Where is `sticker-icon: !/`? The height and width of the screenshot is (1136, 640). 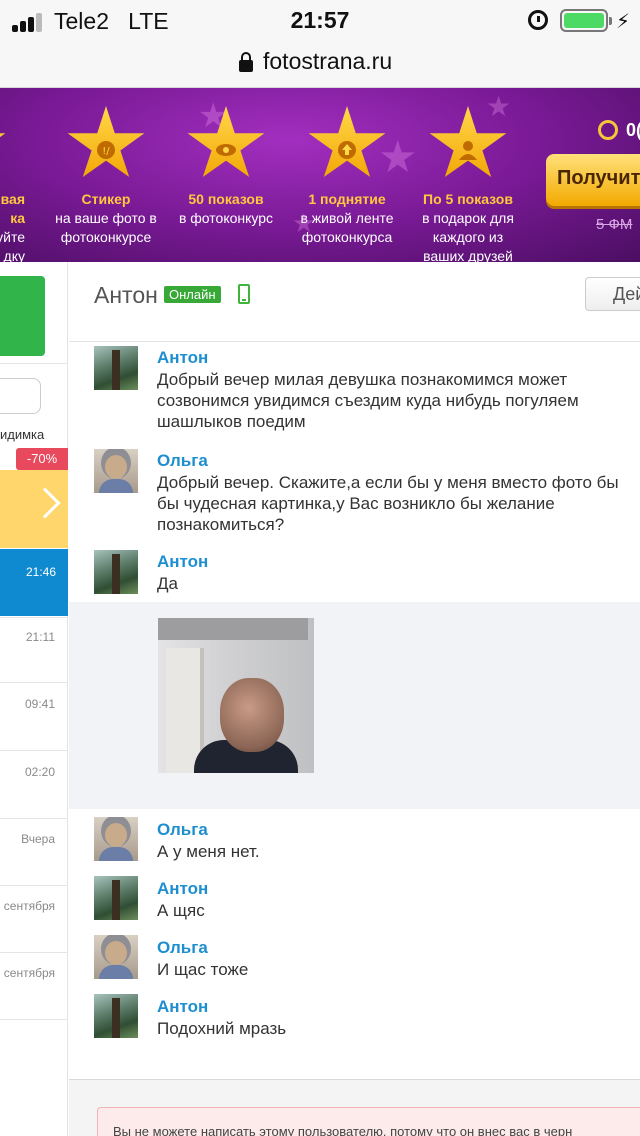 sticker-icon: !/ is located at coordinates (106, 141).